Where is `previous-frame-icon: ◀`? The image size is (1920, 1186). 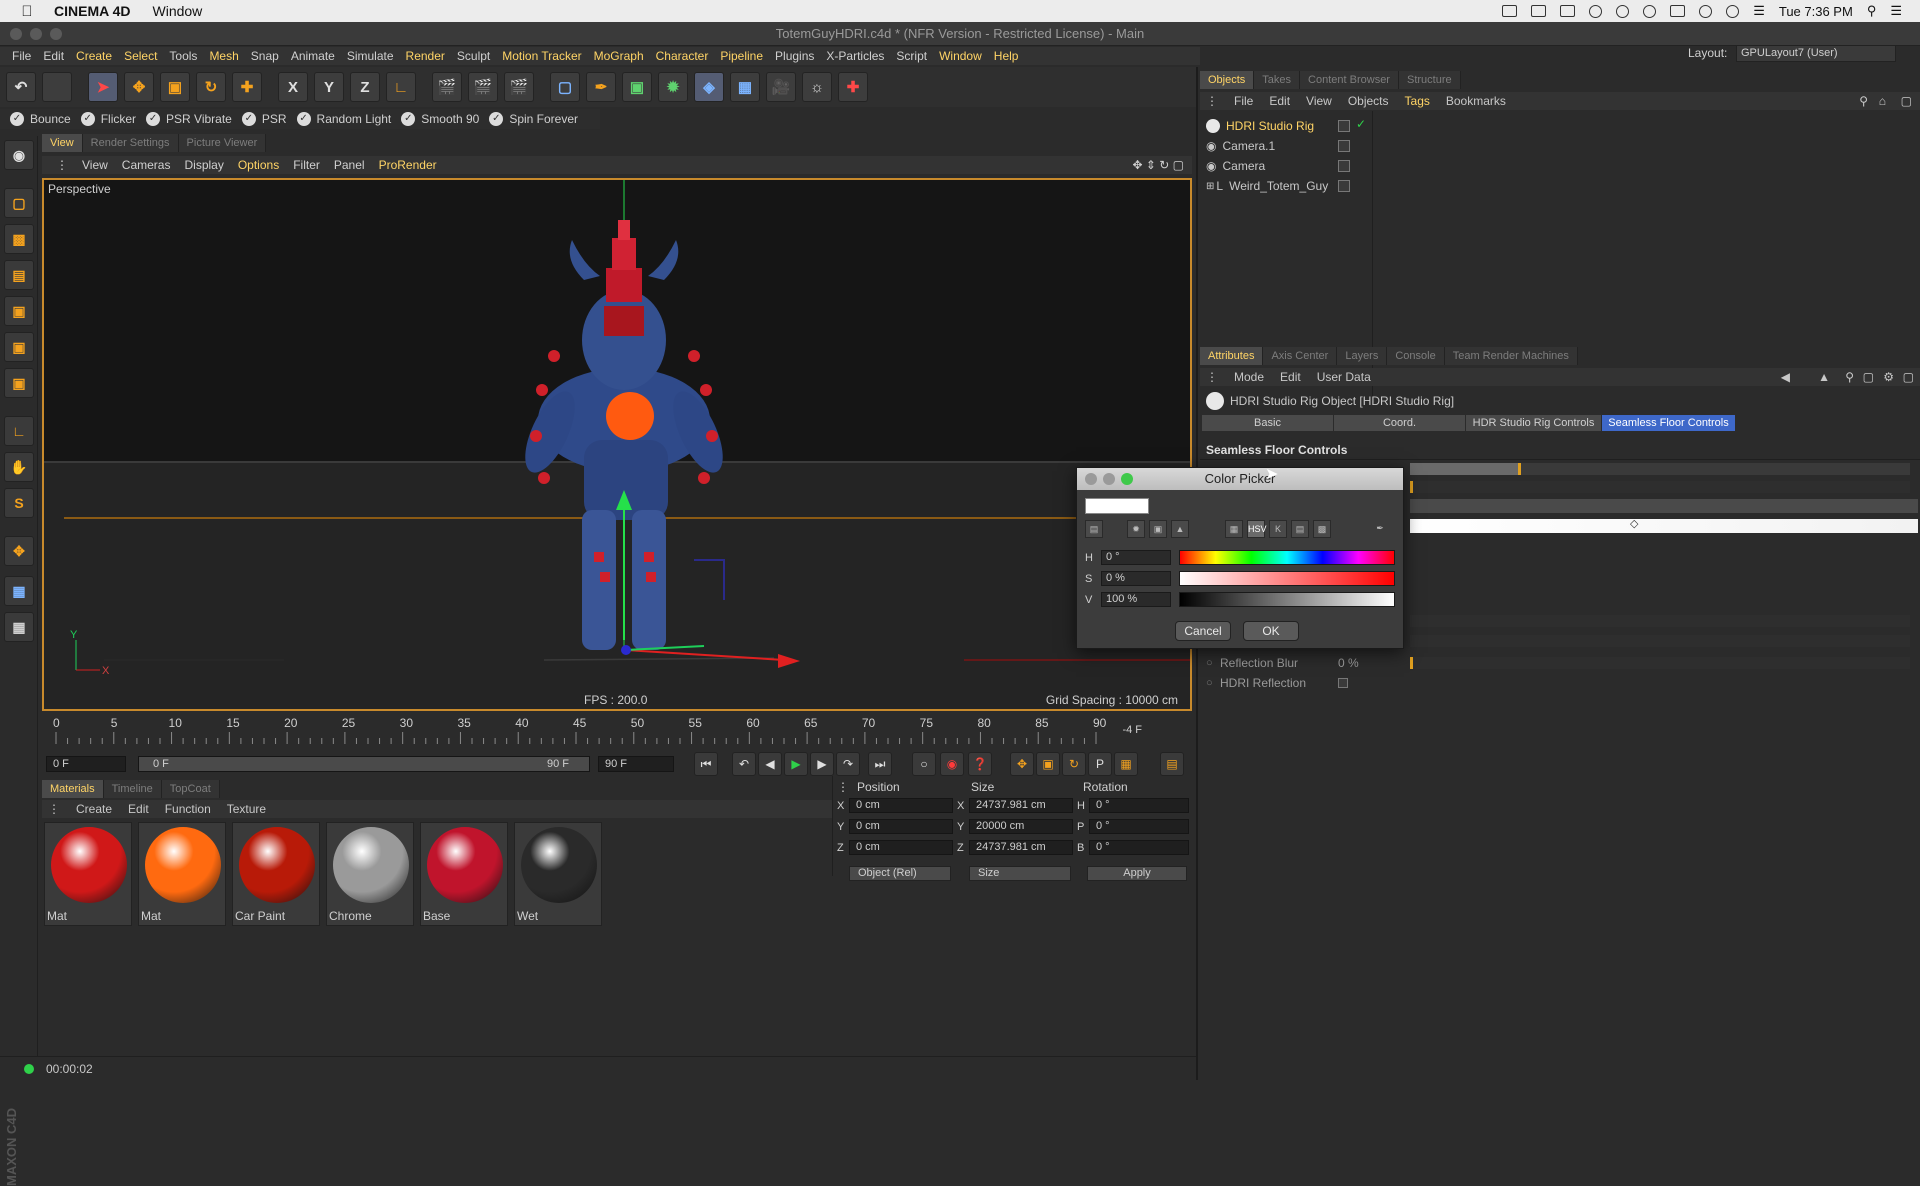 previous-frame-icon: ◀ is located at coordinates (770, 764).